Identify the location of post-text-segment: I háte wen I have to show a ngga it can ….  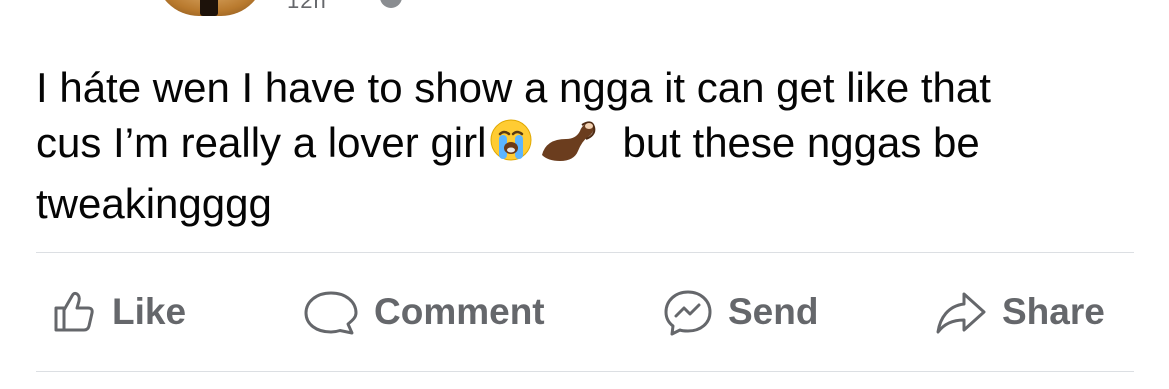
(513, 87).